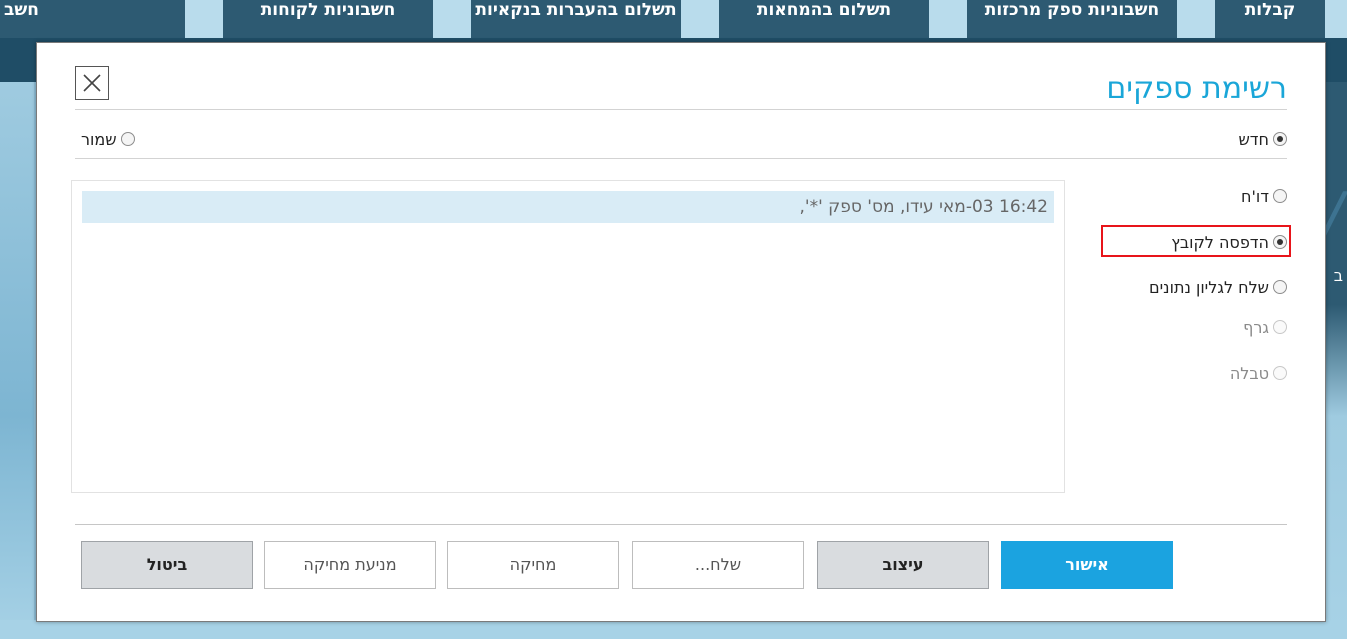 The width and height of the screenshot is (1347, 639). Describe the element at coordinates (1087, 565) in the screenshot. I see `ok-button: אישור` at that location.